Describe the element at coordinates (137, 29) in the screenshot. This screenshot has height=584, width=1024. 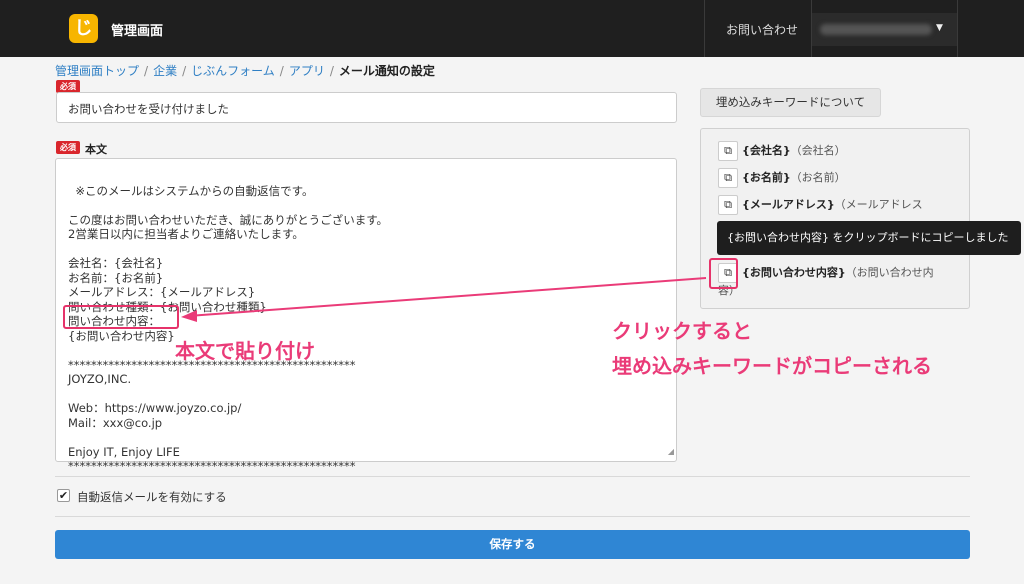
I see `app-title: 管理画面` at that location.